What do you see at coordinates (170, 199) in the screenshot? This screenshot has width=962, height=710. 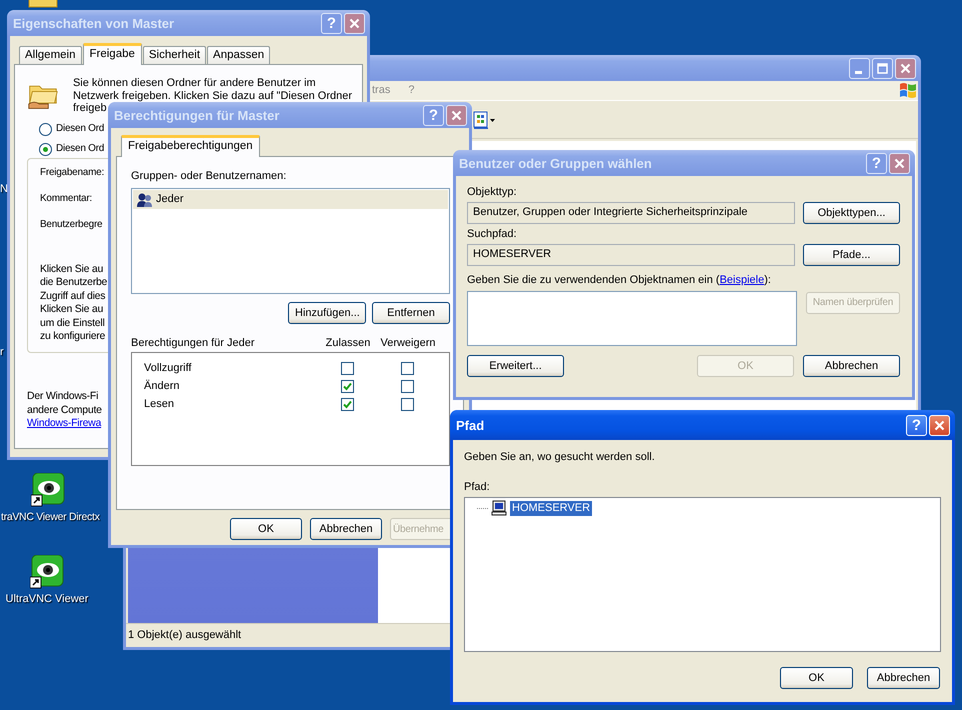 I see `list-item-text: Jeder` at bounding box center [170, 199].